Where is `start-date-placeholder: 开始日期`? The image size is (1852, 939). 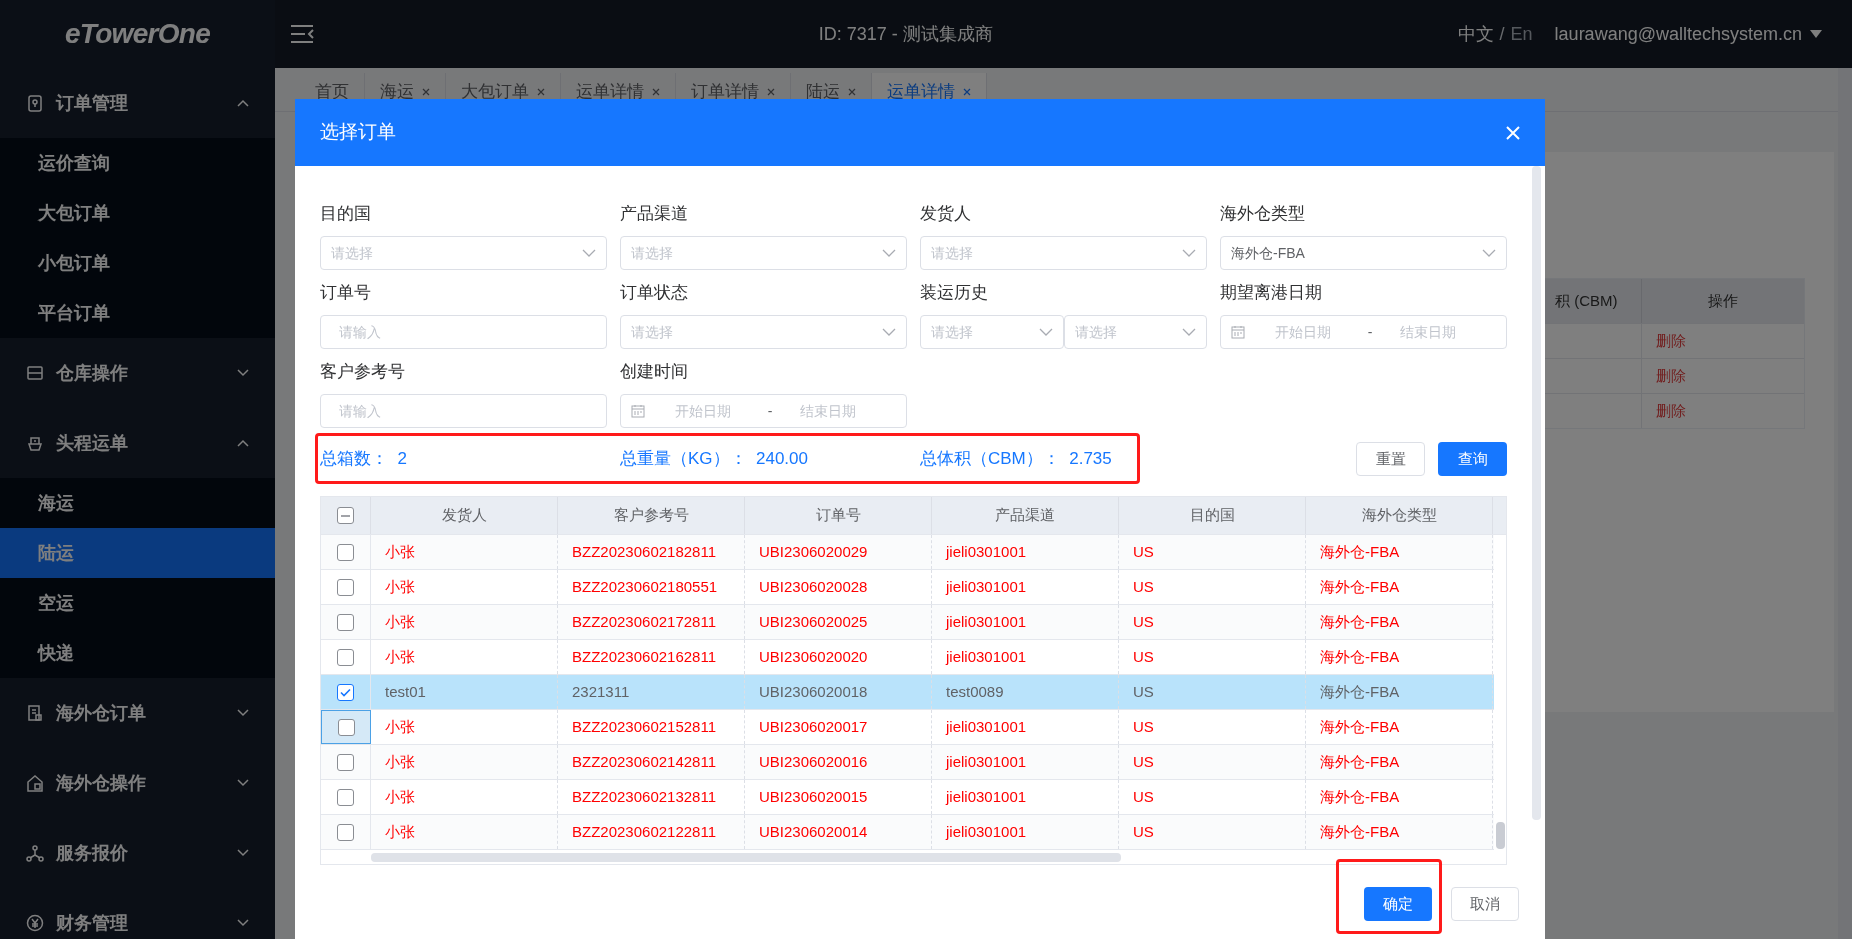 start-date-placeholder: 开始日期 is located at coordinates (1302, 332).